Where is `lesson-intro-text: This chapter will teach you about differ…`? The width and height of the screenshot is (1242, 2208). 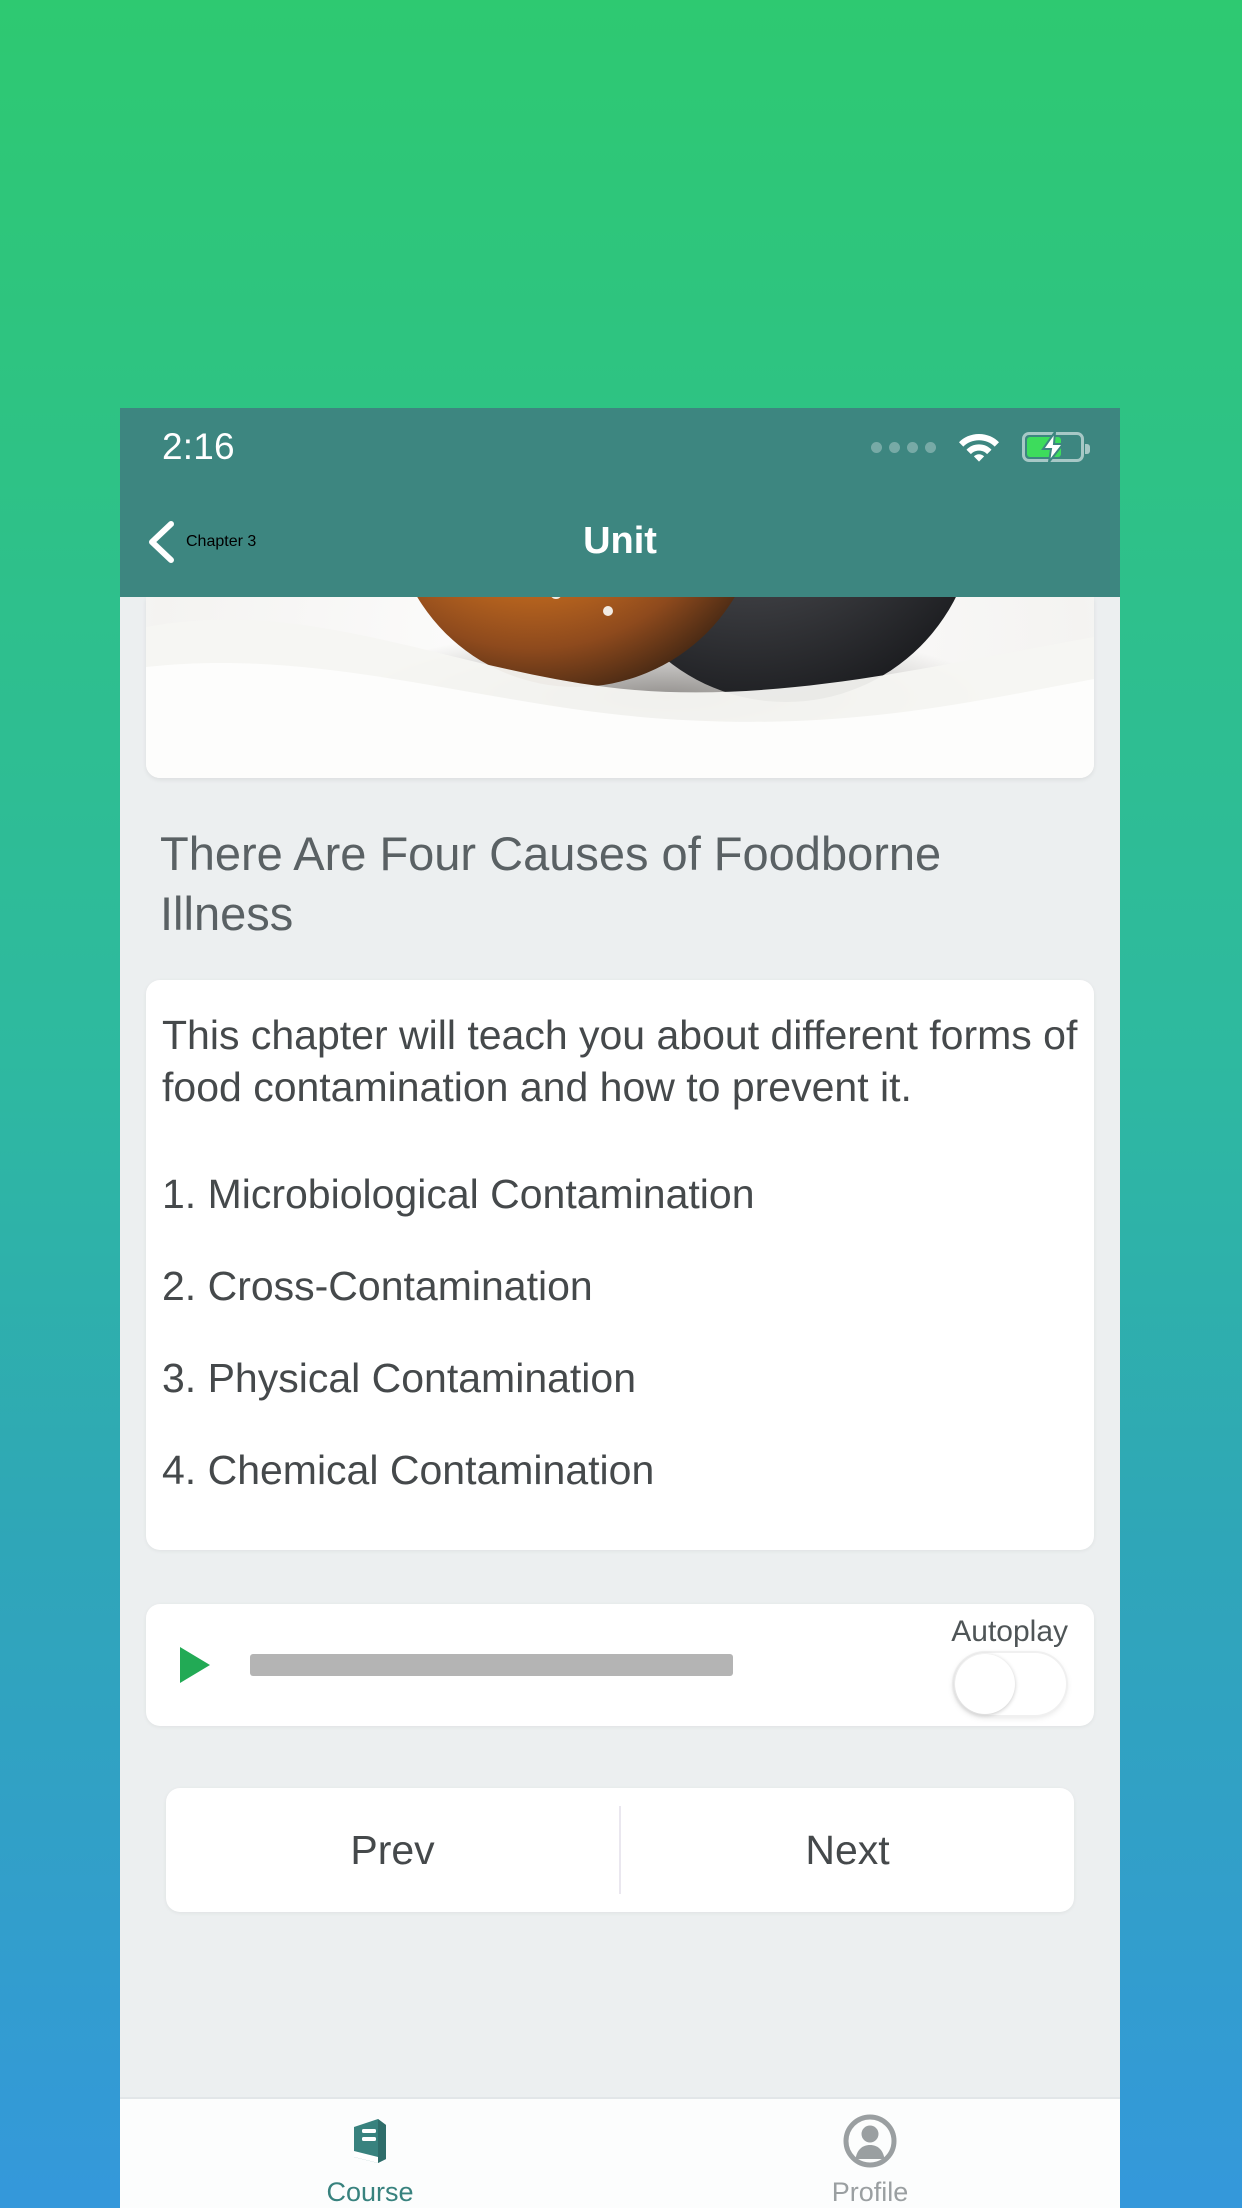
lesson-intro-text: This chapter will teach you about differ… is located at coordinates (620, 1061).